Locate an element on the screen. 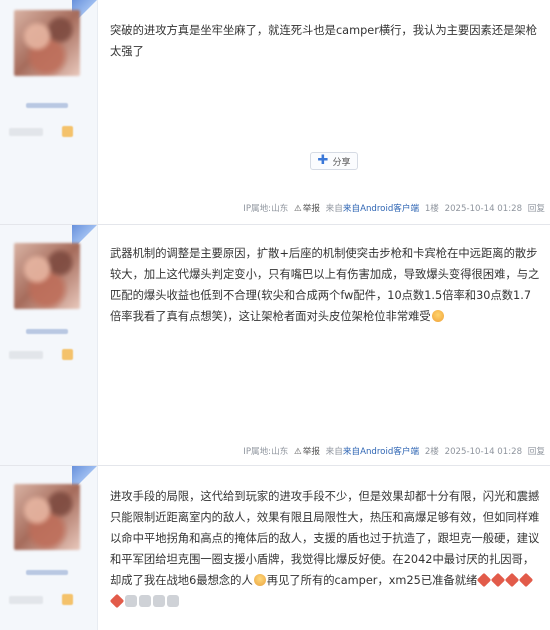 The height and width of the screenshot is (630, 550). post-text-continued: 再见了所有的camper，xm25已准备就绪 is located at coordinates (372, 580).